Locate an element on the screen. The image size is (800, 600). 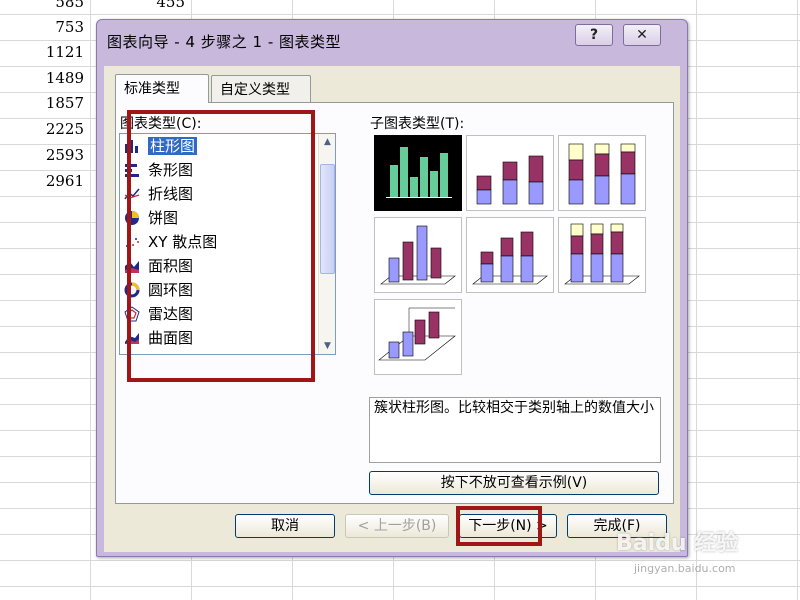
subtype-stacked-column is located at coordinates (510, 173).